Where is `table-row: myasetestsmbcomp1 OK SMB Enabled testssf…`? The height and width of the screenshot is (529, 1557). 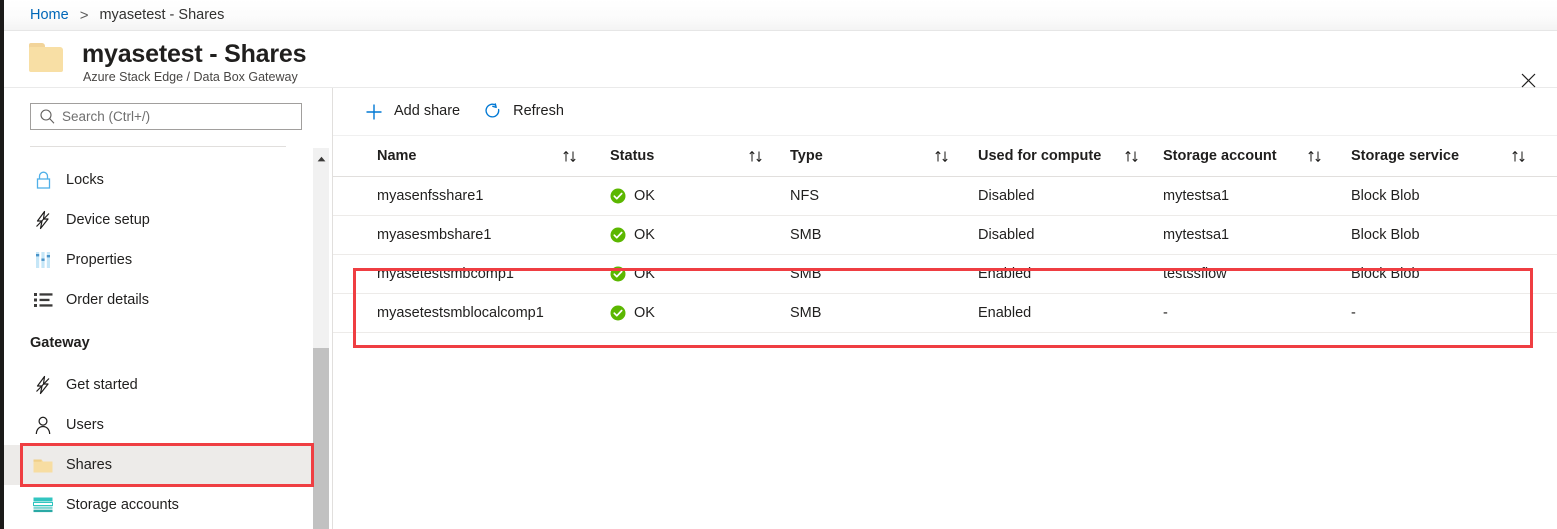
table-row: myasetestsmbcomp1 OK SMB Enabled testssf… is located at coordinates (945, 274).